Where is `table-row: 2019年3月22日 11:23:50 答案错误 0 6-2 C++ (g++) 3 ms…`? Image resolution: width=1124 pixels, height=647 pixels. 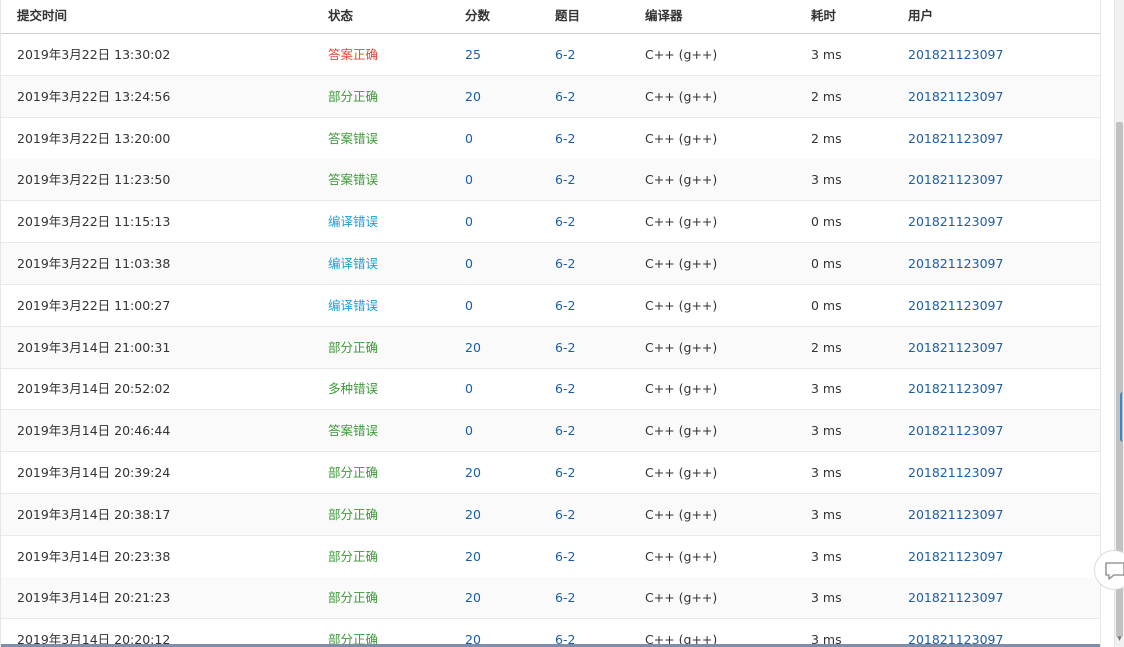
table-row: 2019年3月22日 11:23:50 答案错误 0 6-2 C++ (g++) 3 ms… is located at coordinates (550, 180).